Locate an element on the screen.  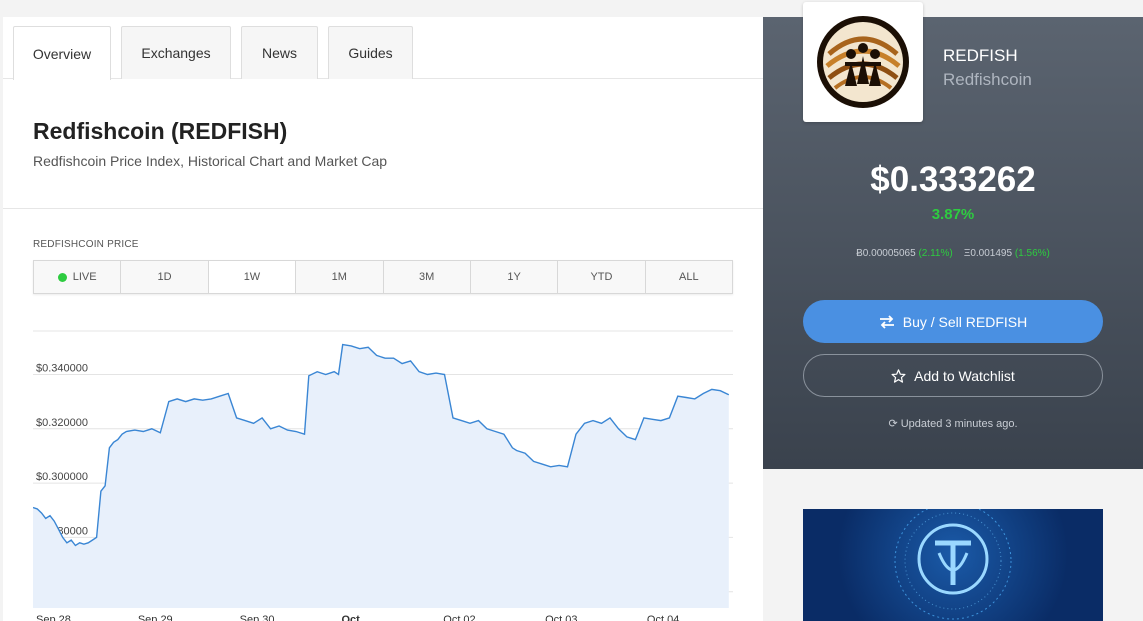
tab-overview: Overview is located at coordinates (62, 53).